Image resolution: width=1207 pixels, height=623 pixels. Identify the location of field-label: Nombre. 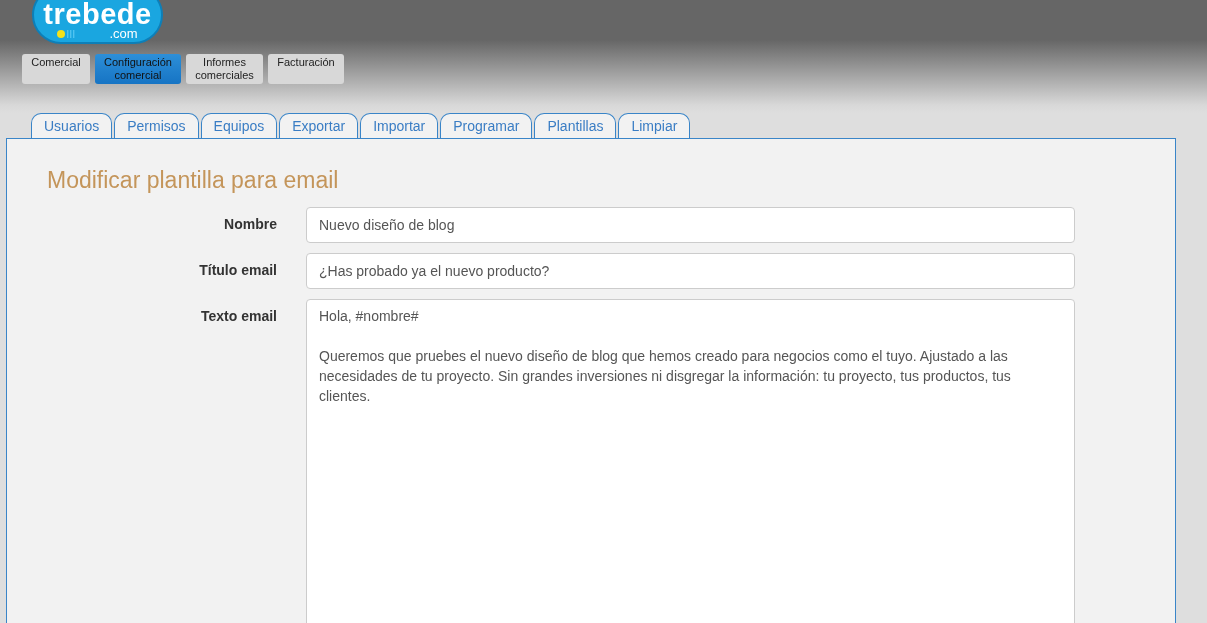
(250, 223).